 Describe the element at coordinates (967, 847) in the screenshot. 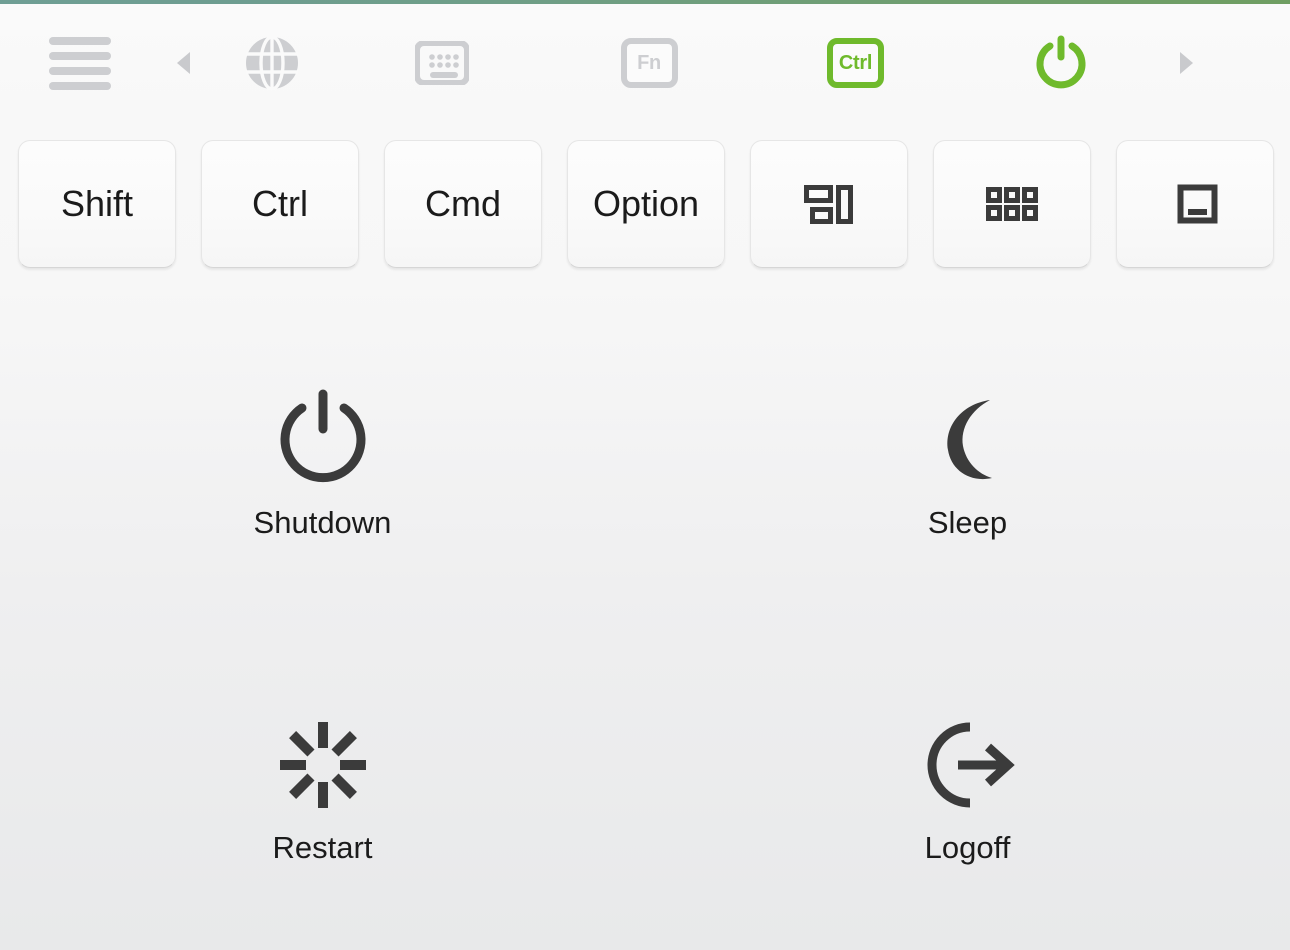

I see `action-label: Logoff` at that location.